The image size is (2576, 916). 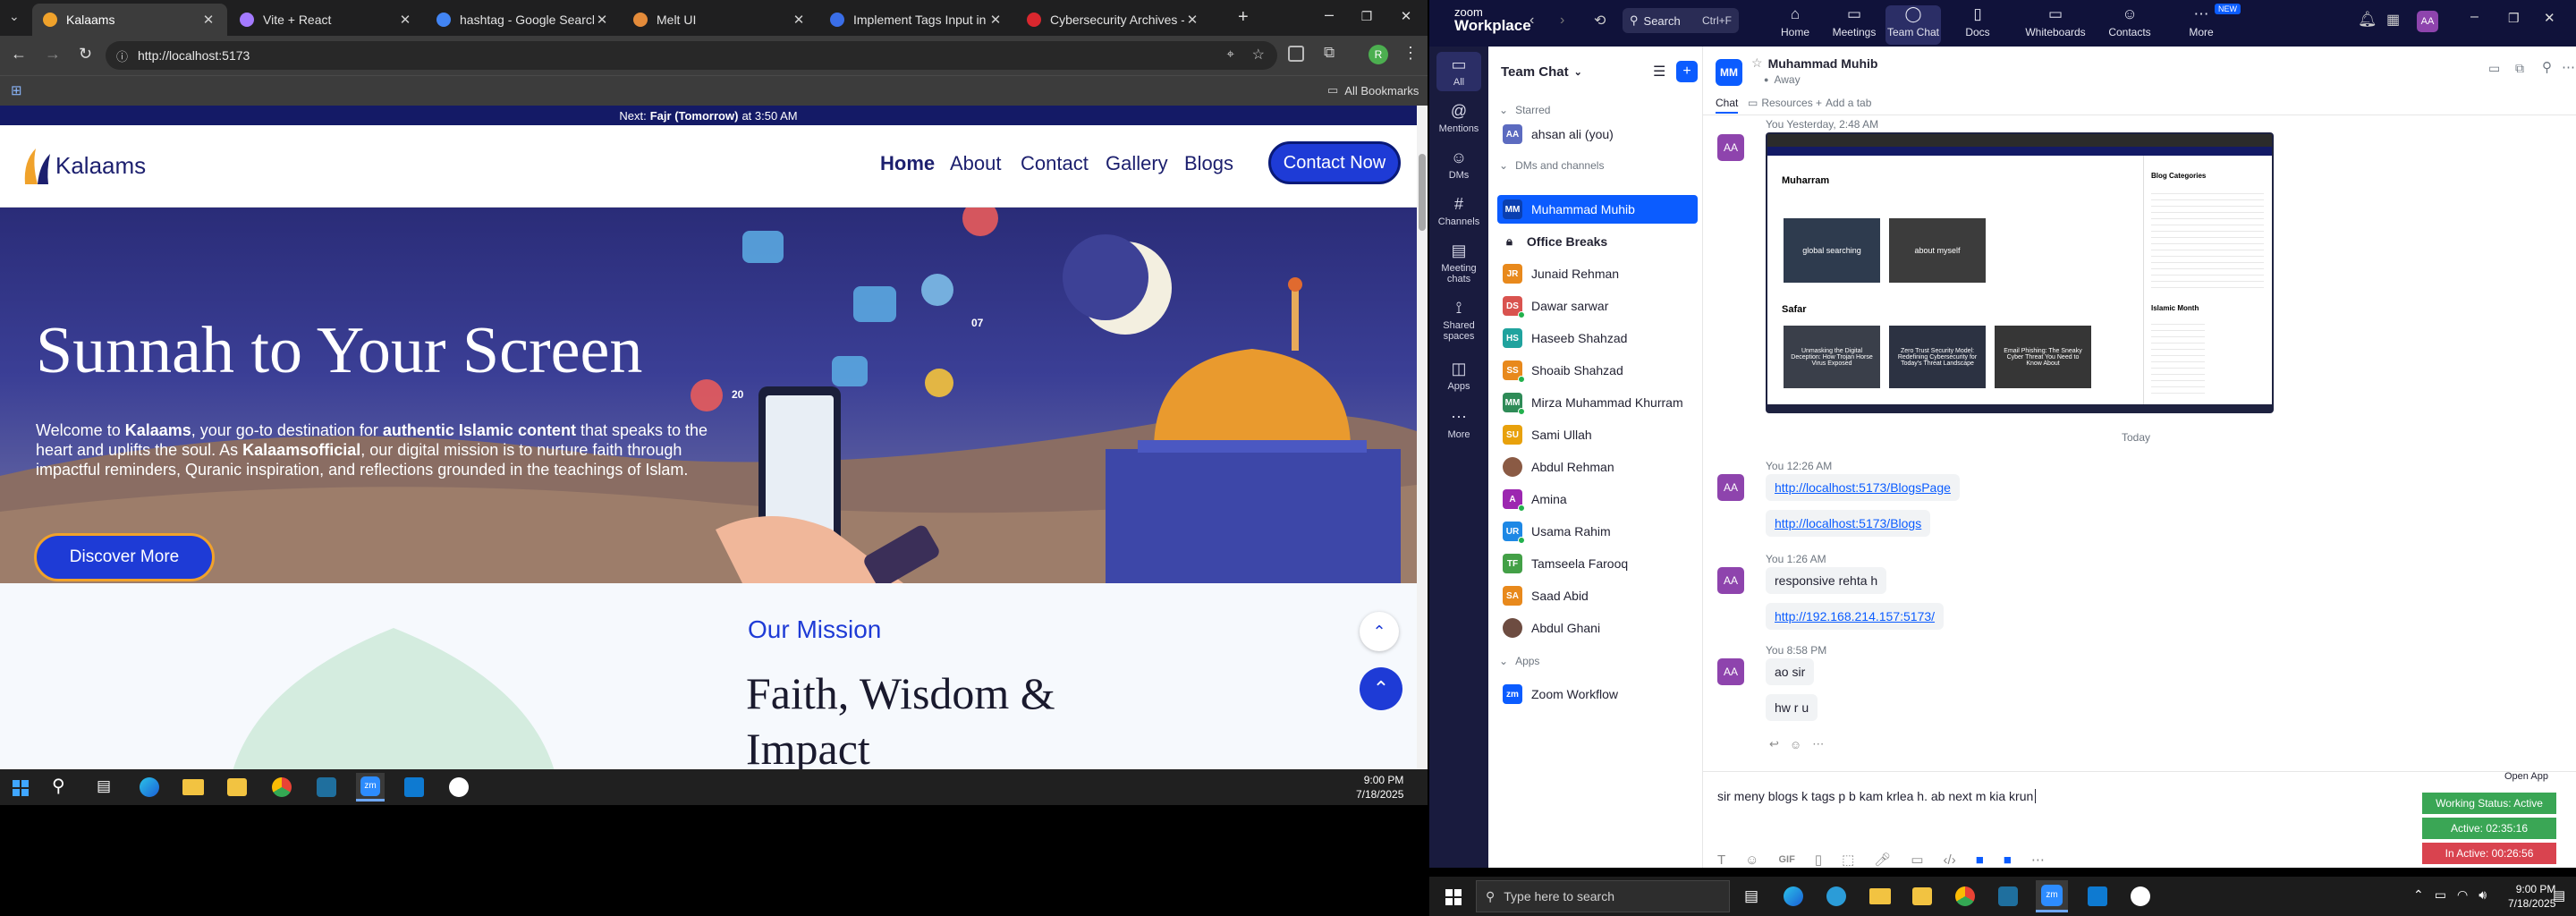 I want to click on message-link: http://localhost:5173/BlogsPage, so click(x=1863, y=487).